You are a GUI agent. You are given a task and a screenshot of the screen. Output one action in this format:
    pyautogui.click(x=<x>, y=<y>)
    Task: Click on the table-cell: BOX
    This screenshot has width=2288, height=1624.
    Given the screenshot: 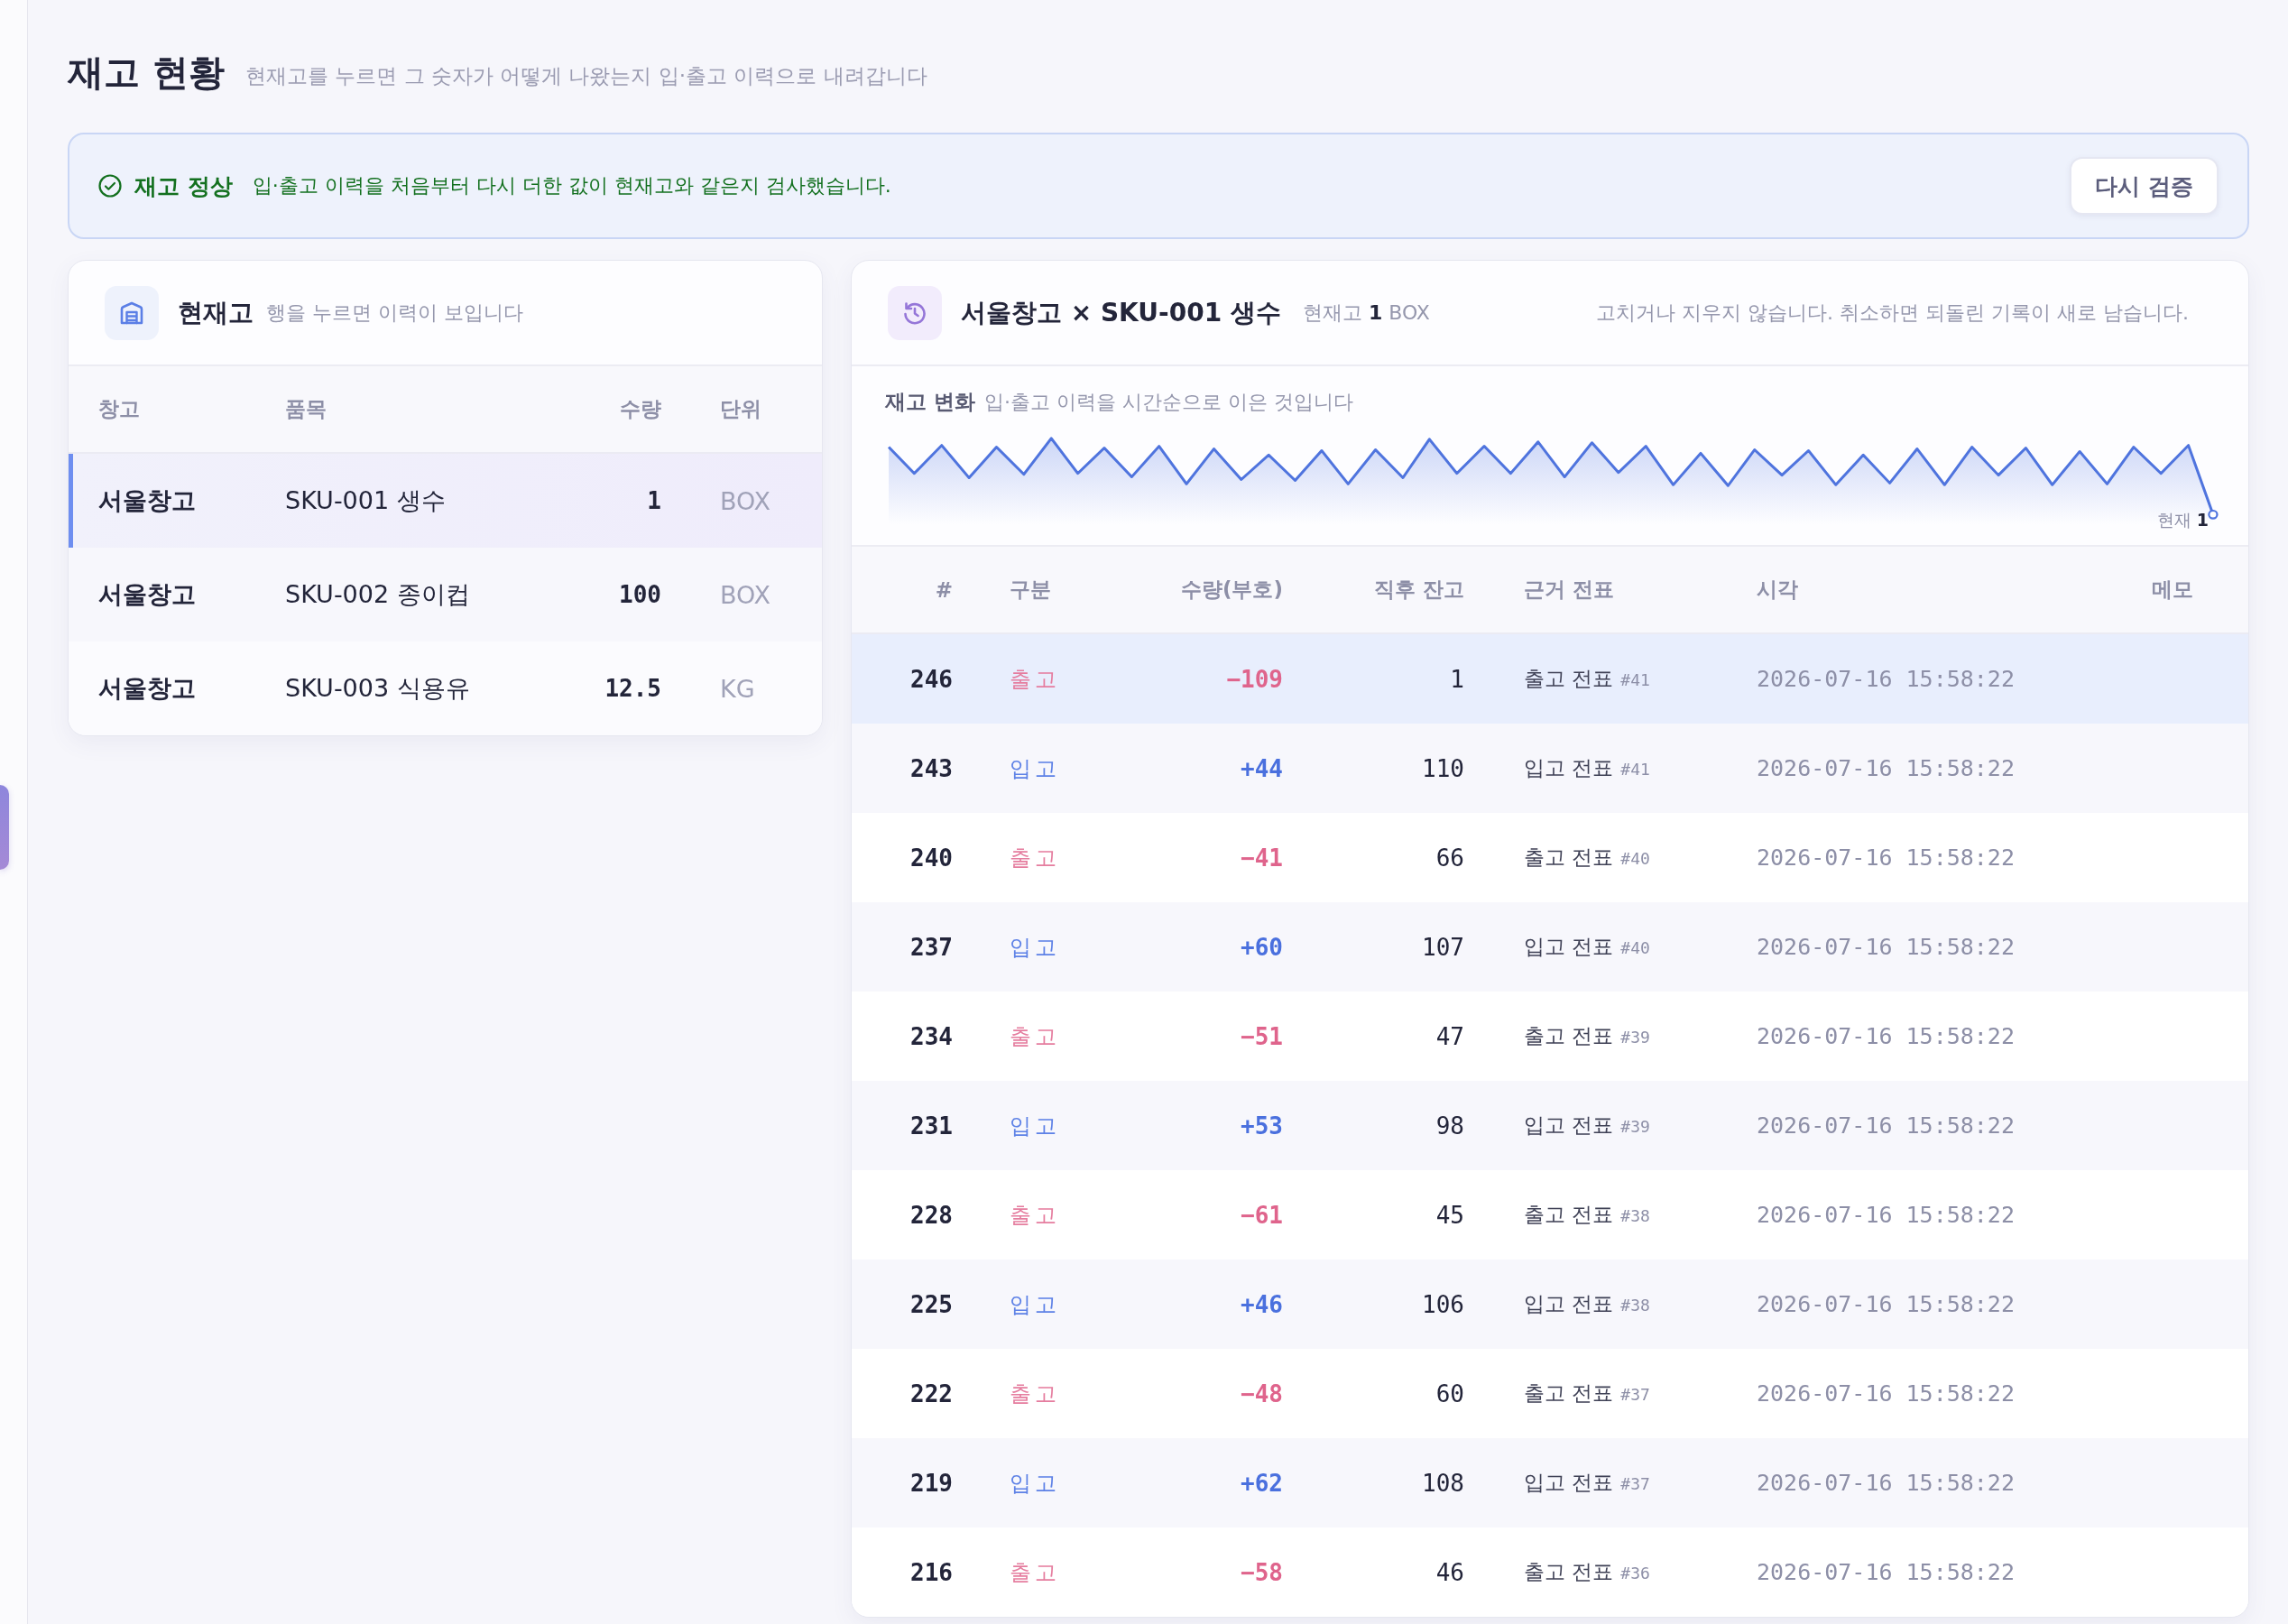 What is the action you would take?
    pyautogui.click(x=745, y=501)
    